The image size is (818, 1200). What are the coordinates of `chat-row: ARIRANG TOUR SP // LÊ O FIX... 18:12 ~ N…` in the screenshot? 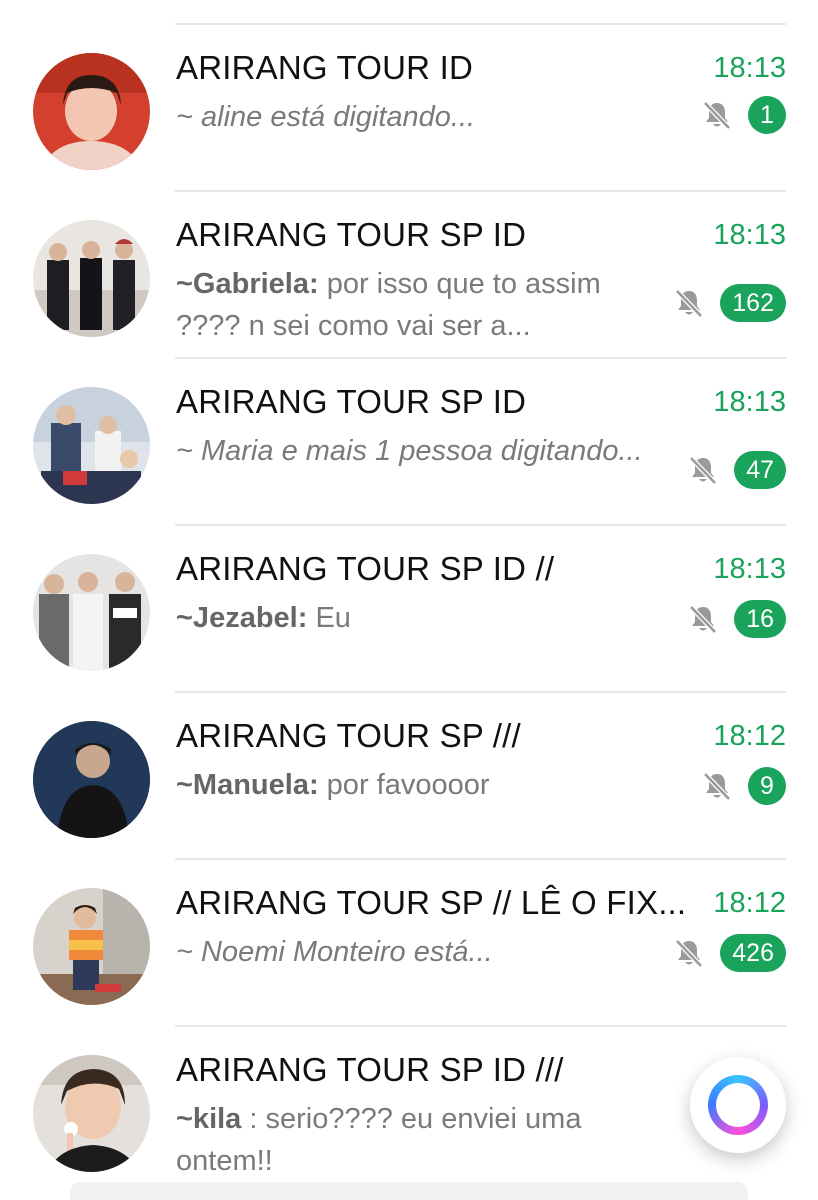 It's located at (409, 943).